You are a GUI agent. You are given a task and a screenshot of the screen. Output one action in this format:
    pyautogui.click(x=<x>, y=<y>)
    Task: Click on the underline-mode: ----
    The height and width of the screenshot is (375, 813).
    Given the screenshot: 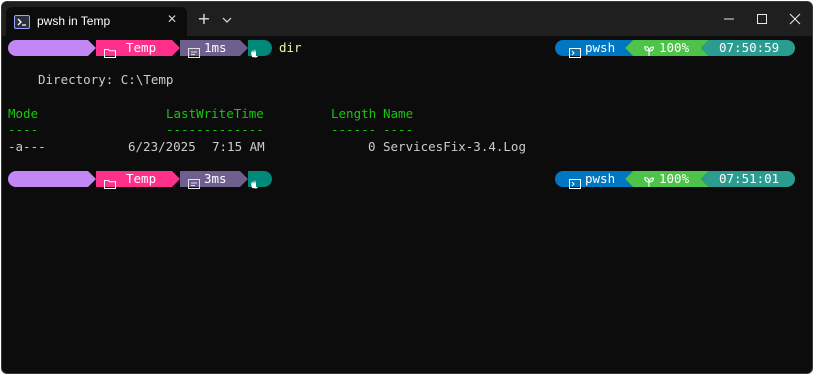 What is the action you would take?
    pyautogui.click(x=23, y=129)
    